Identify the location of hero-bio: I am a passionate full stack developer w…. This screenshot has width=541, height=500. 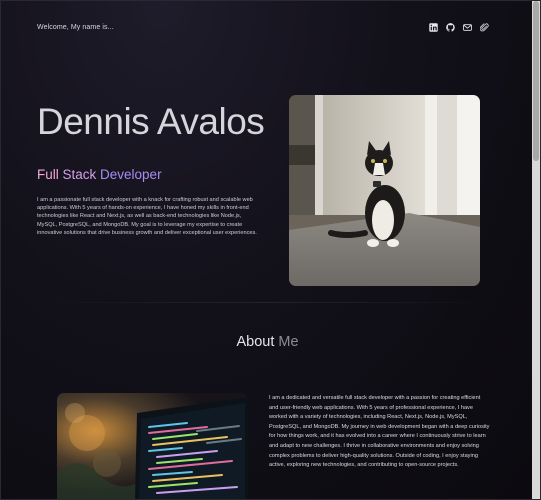
(147, 216).